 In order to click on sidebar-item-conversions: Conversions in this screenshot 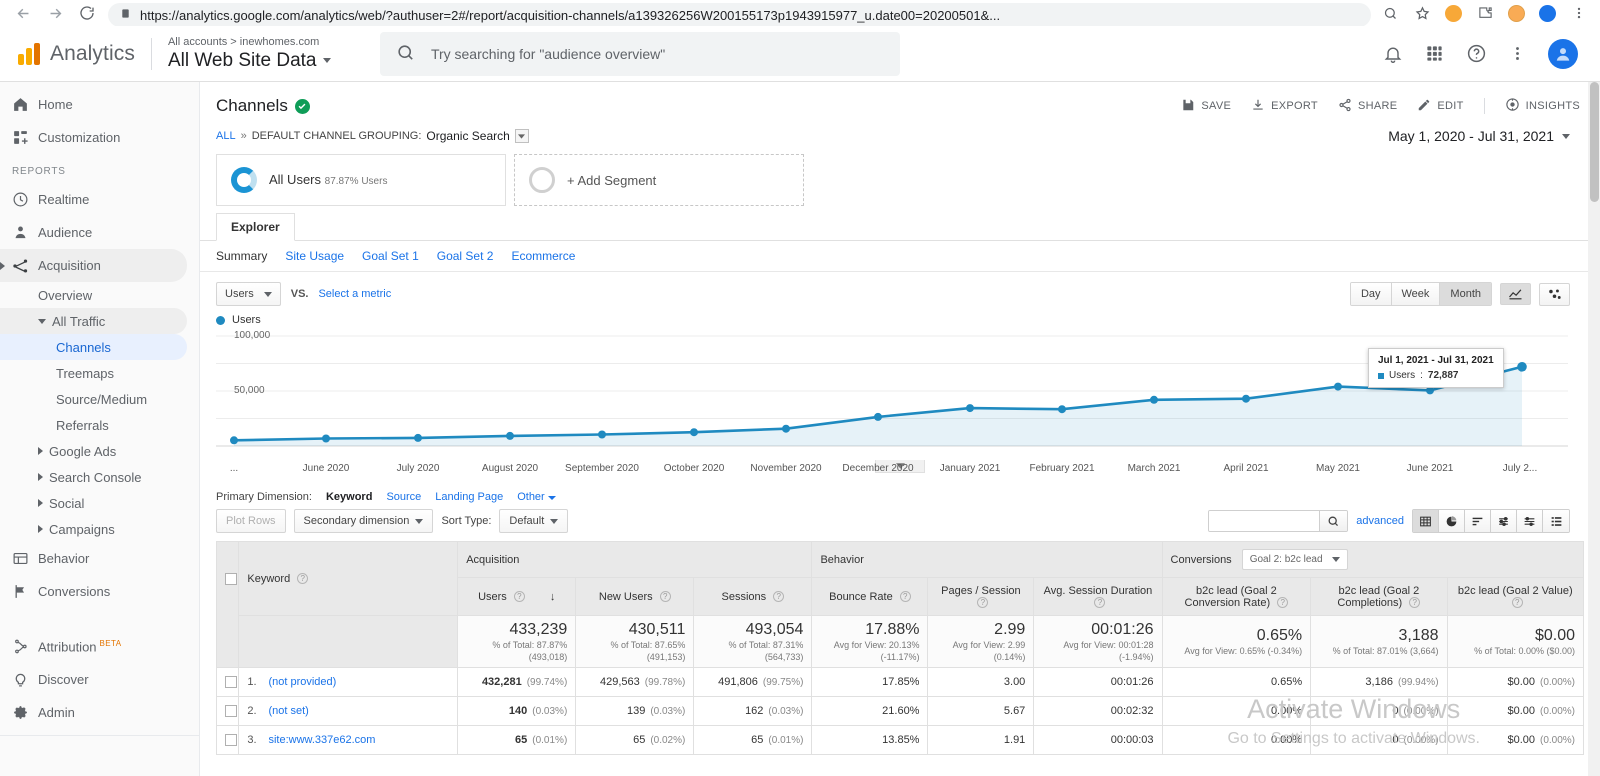, I will do `click(99, 591)`.